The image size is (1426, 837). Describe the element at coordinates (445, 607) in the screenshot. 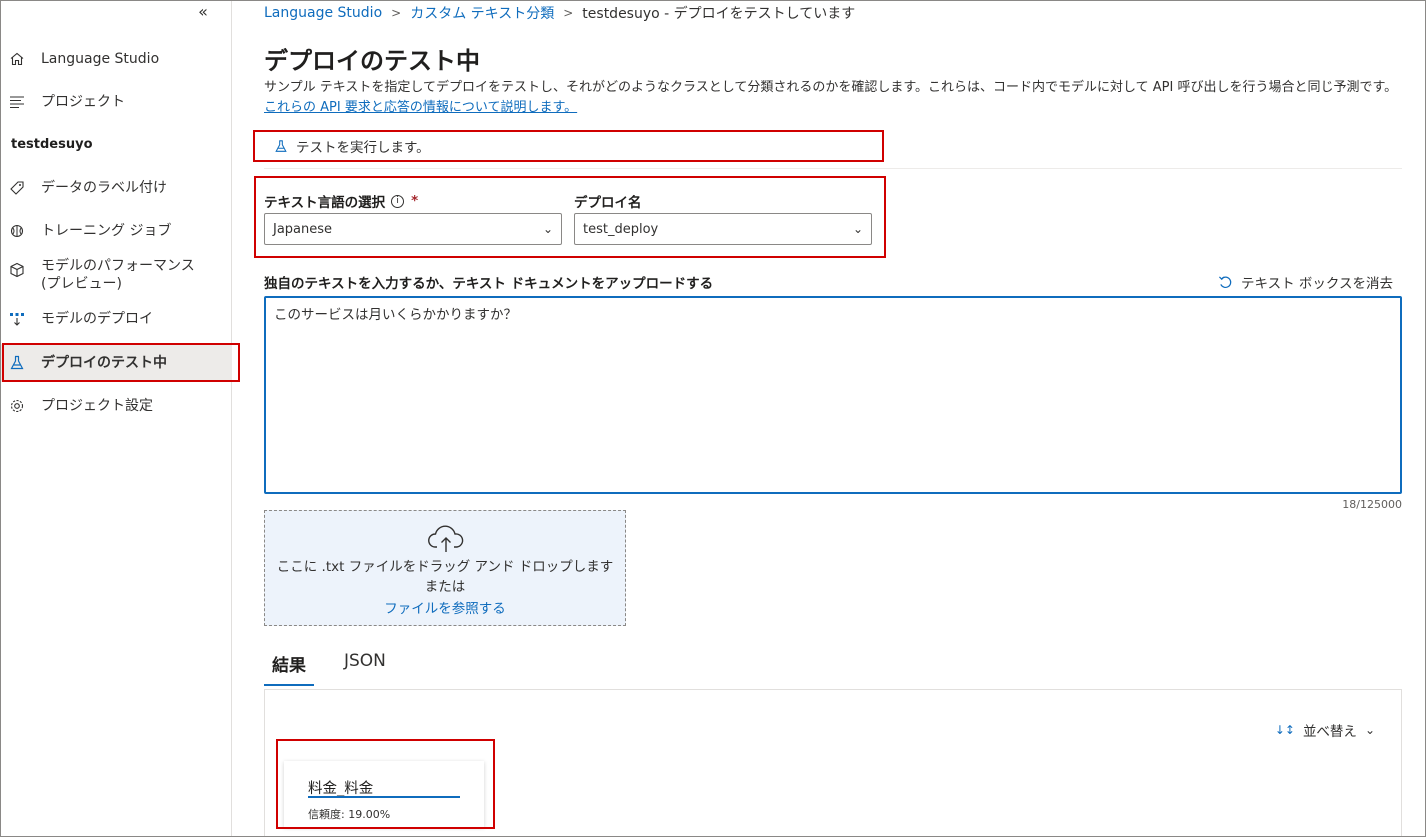

I see `browse-files-link: ファイルを参照する` at that location.